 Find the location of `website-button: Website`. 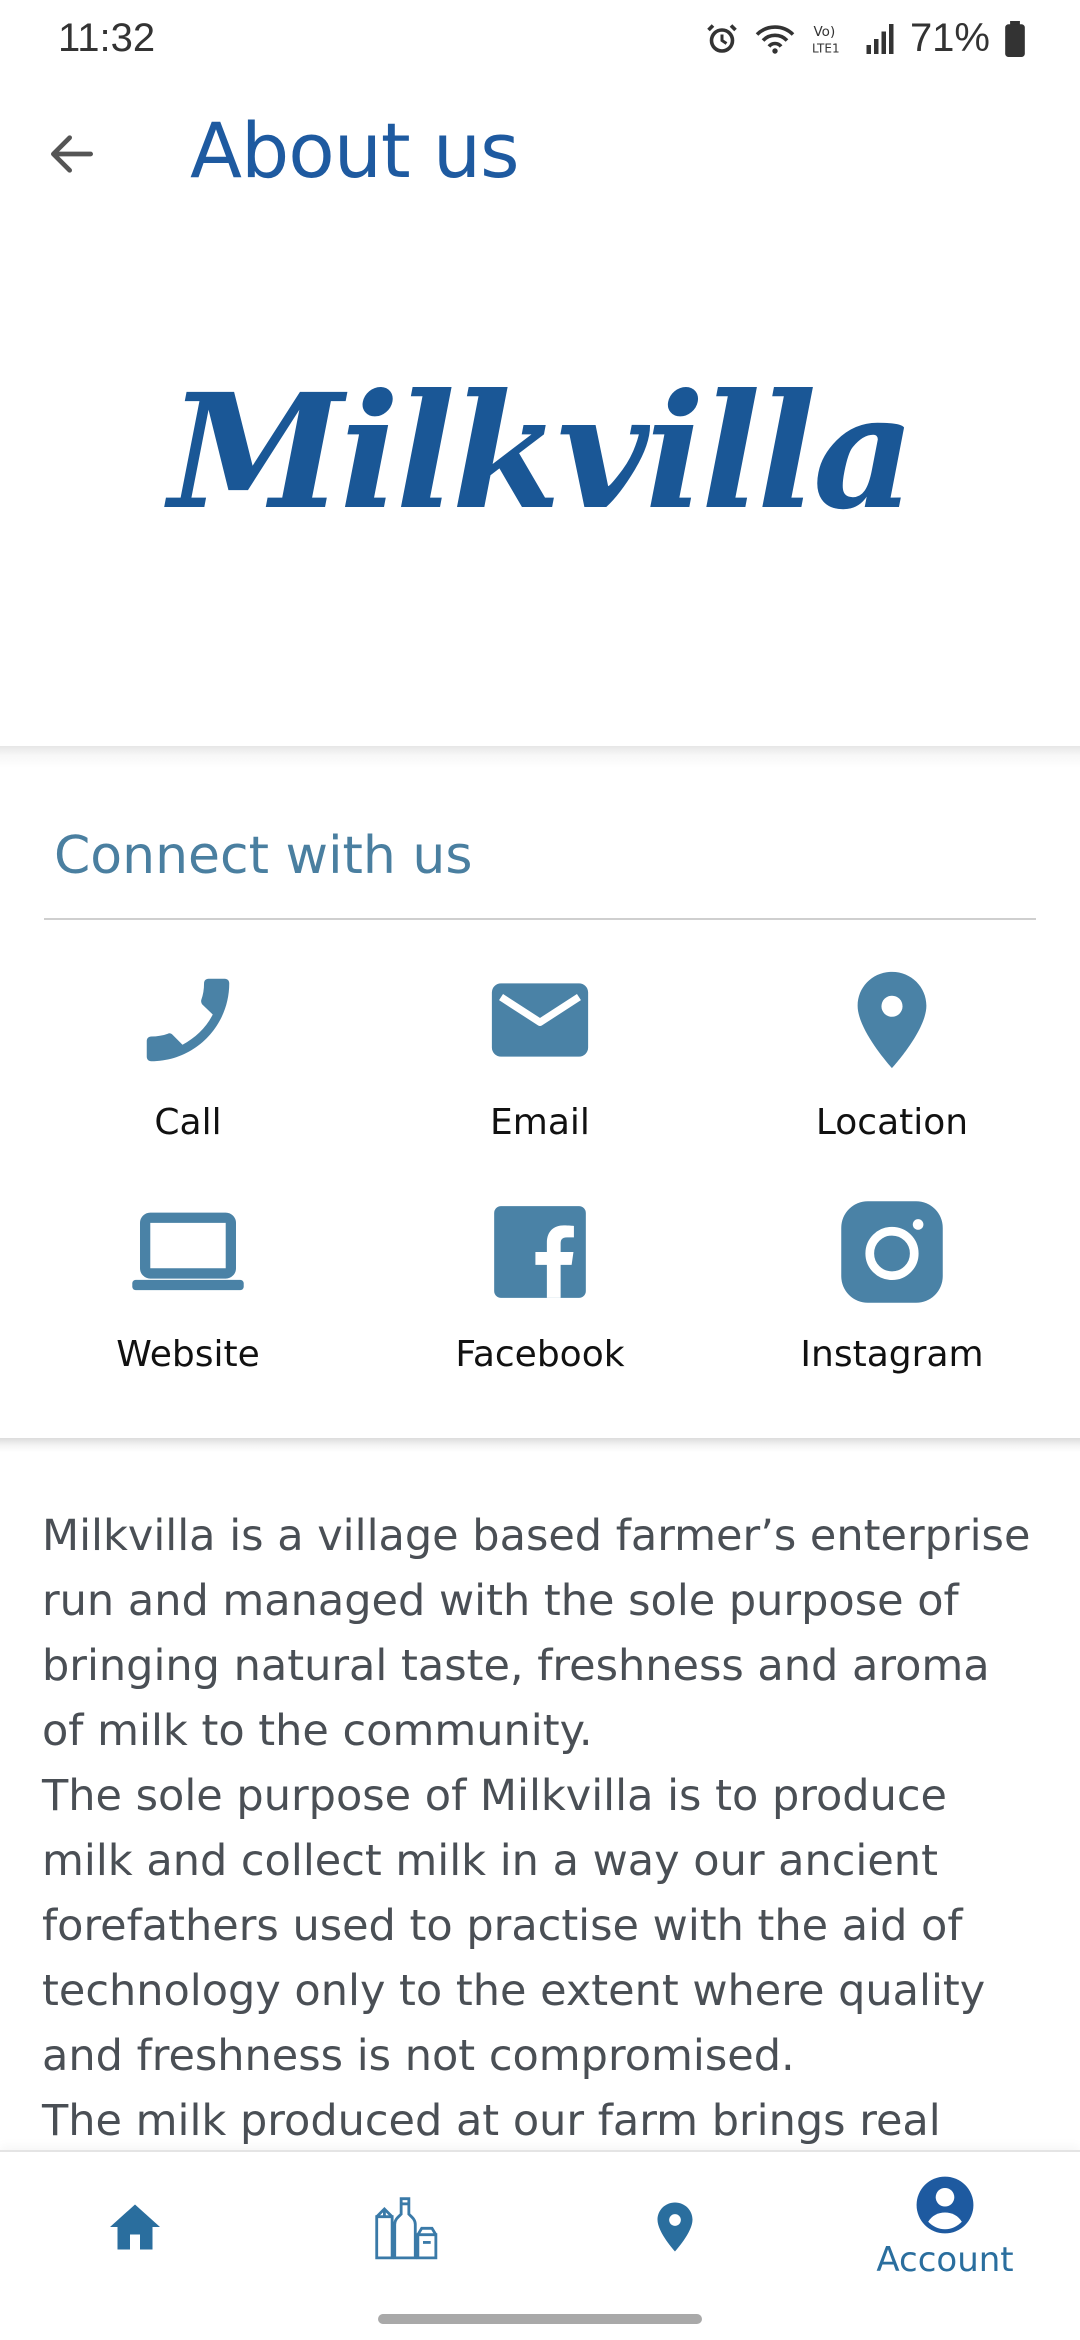

website-button: Website is located at coordinates (188, 1297).